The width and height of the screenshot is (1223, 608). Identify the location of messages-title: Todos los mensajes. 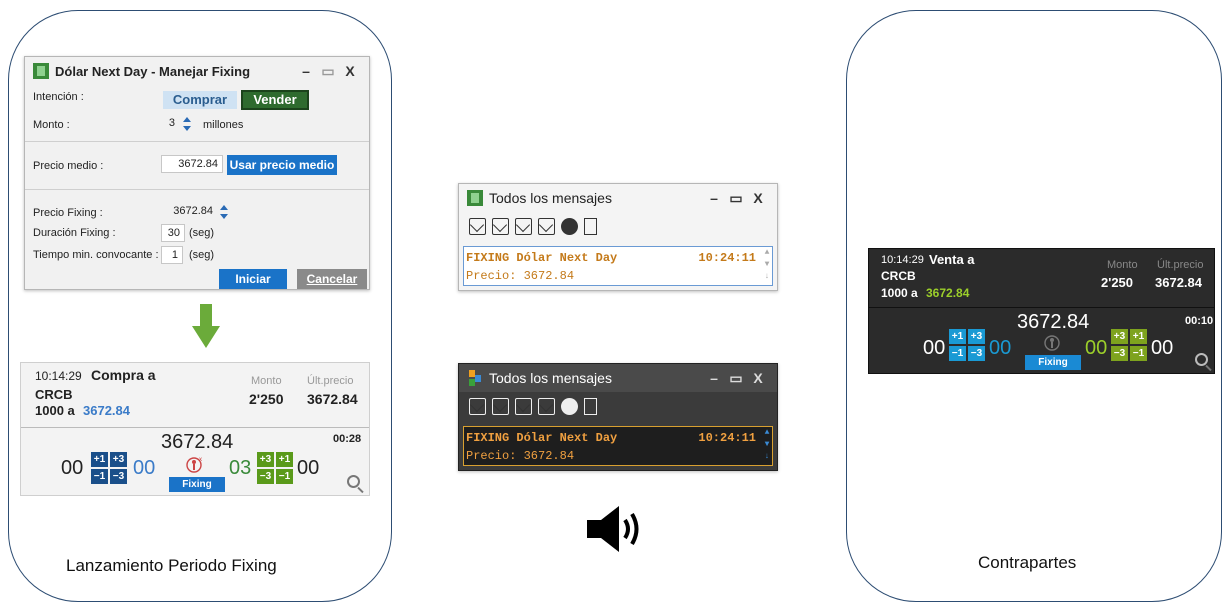
(550, 198).